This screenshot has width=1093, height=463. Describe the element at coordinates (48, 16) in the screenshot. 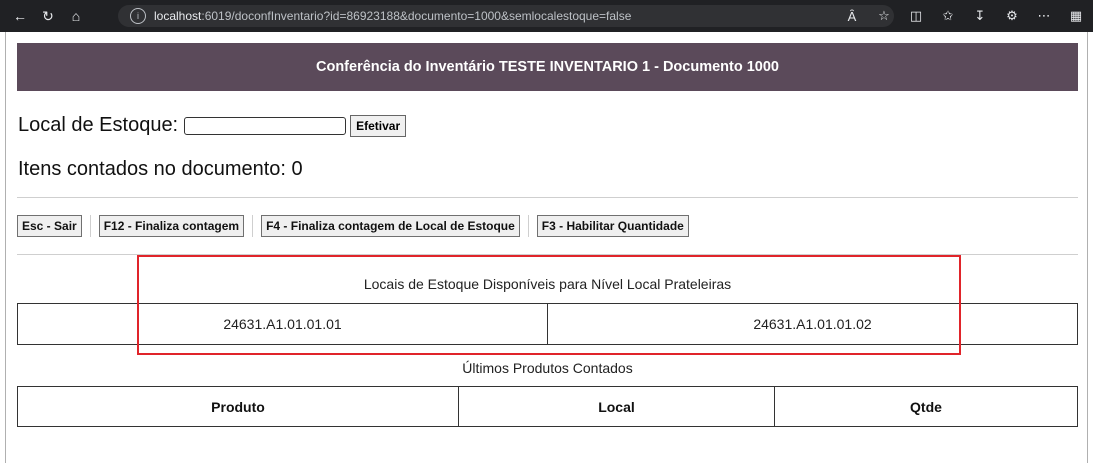

I see `refresh-icon: ↻` at that location.